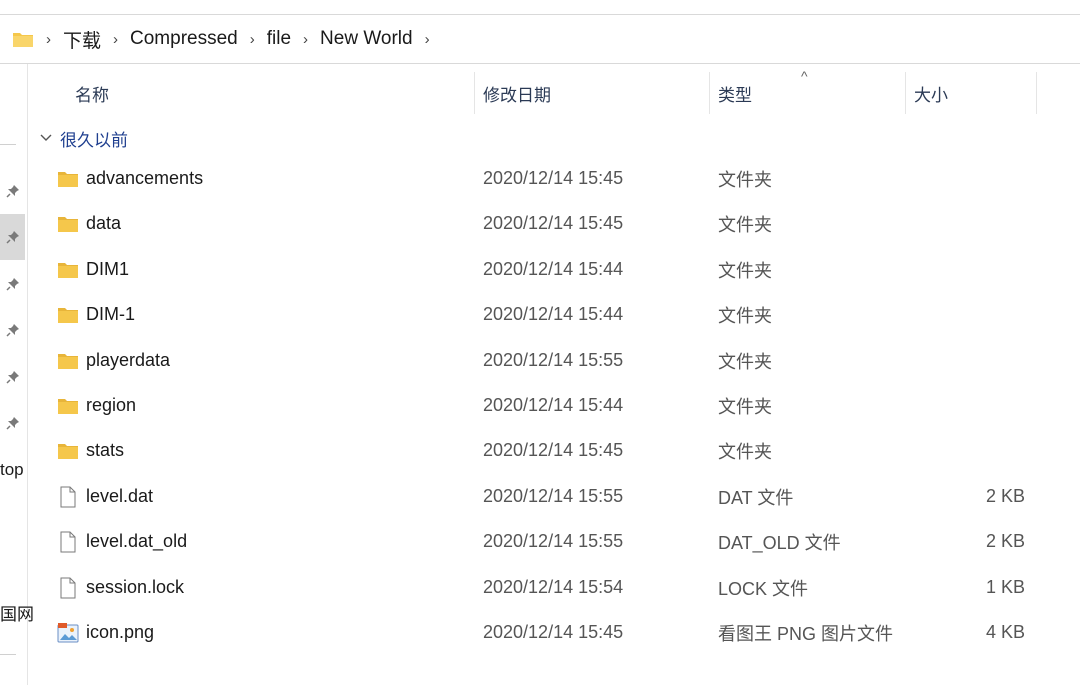 The height and width of the screenshot is (685, 1080). I want to click on file-row: stats 2020/12/14 15:45 文件夹, so click(540, 450).